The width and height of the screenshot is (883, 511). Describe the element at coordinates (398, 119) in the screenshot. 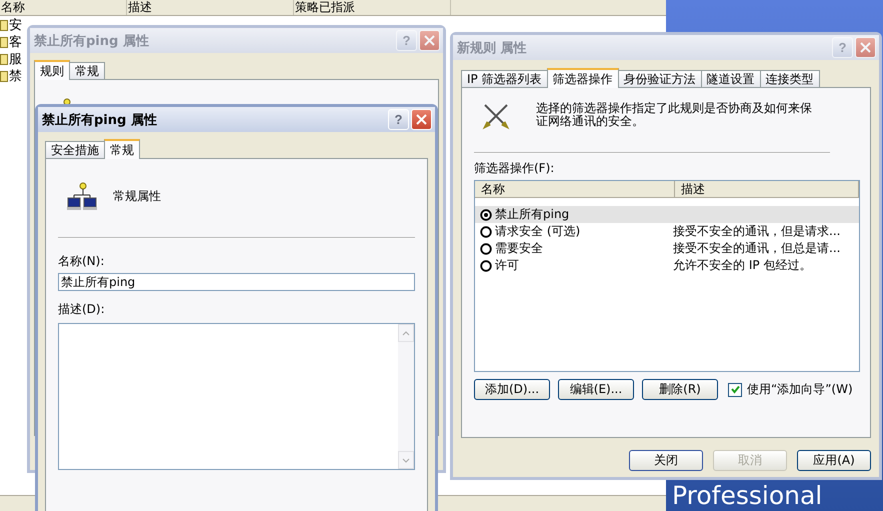

I see `help-button: ?` at that location.